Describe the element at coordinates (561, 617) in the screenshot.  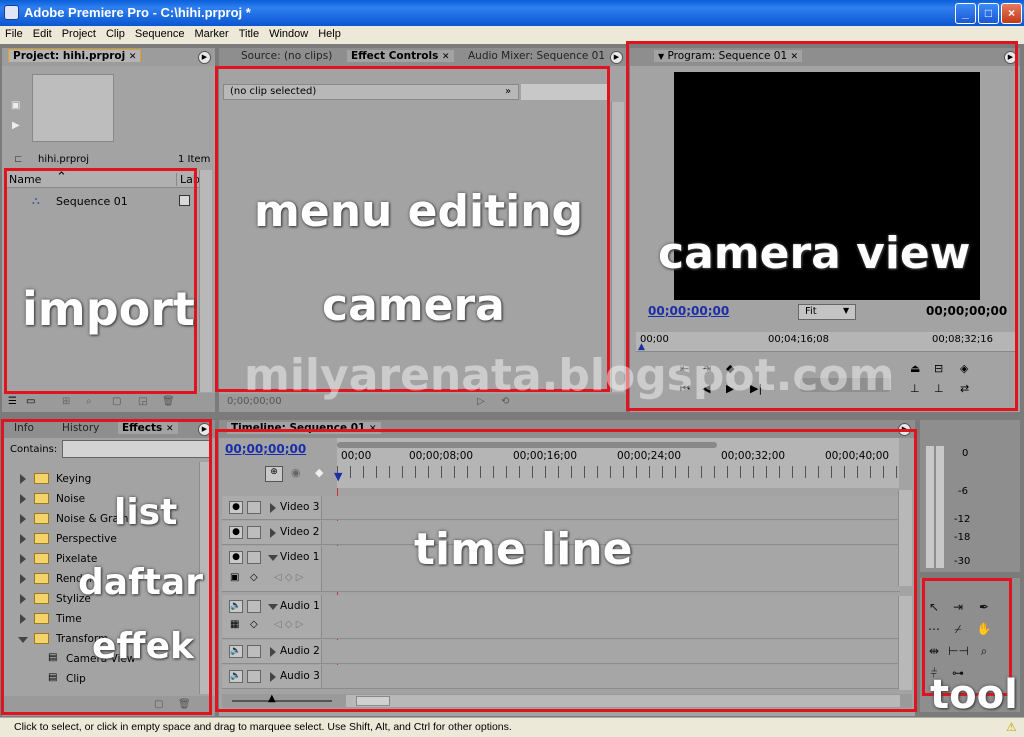
I see `track-audio-1: 🔈 Audio 1 ▦ ◇ ◁ ◇ ▷` at that location.